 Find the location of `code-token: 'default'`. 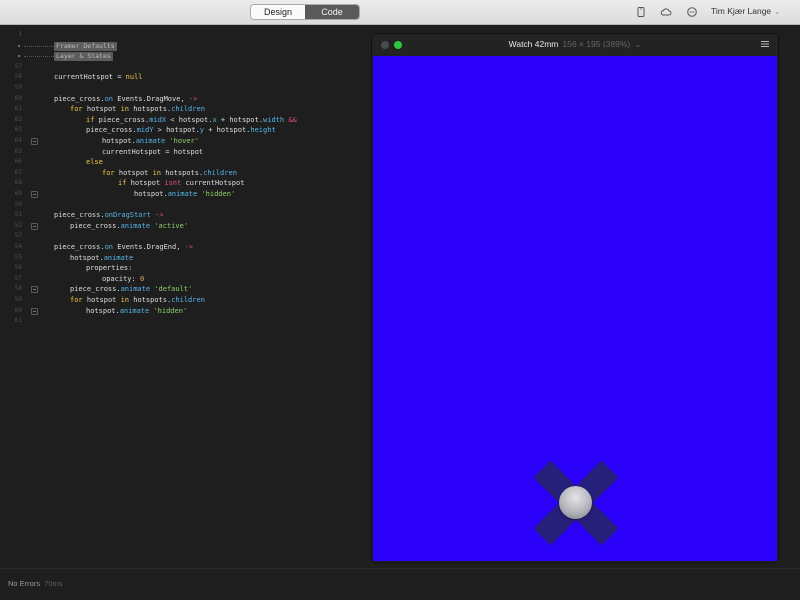

code-token: 'default' is located at coordinates (173, 289).